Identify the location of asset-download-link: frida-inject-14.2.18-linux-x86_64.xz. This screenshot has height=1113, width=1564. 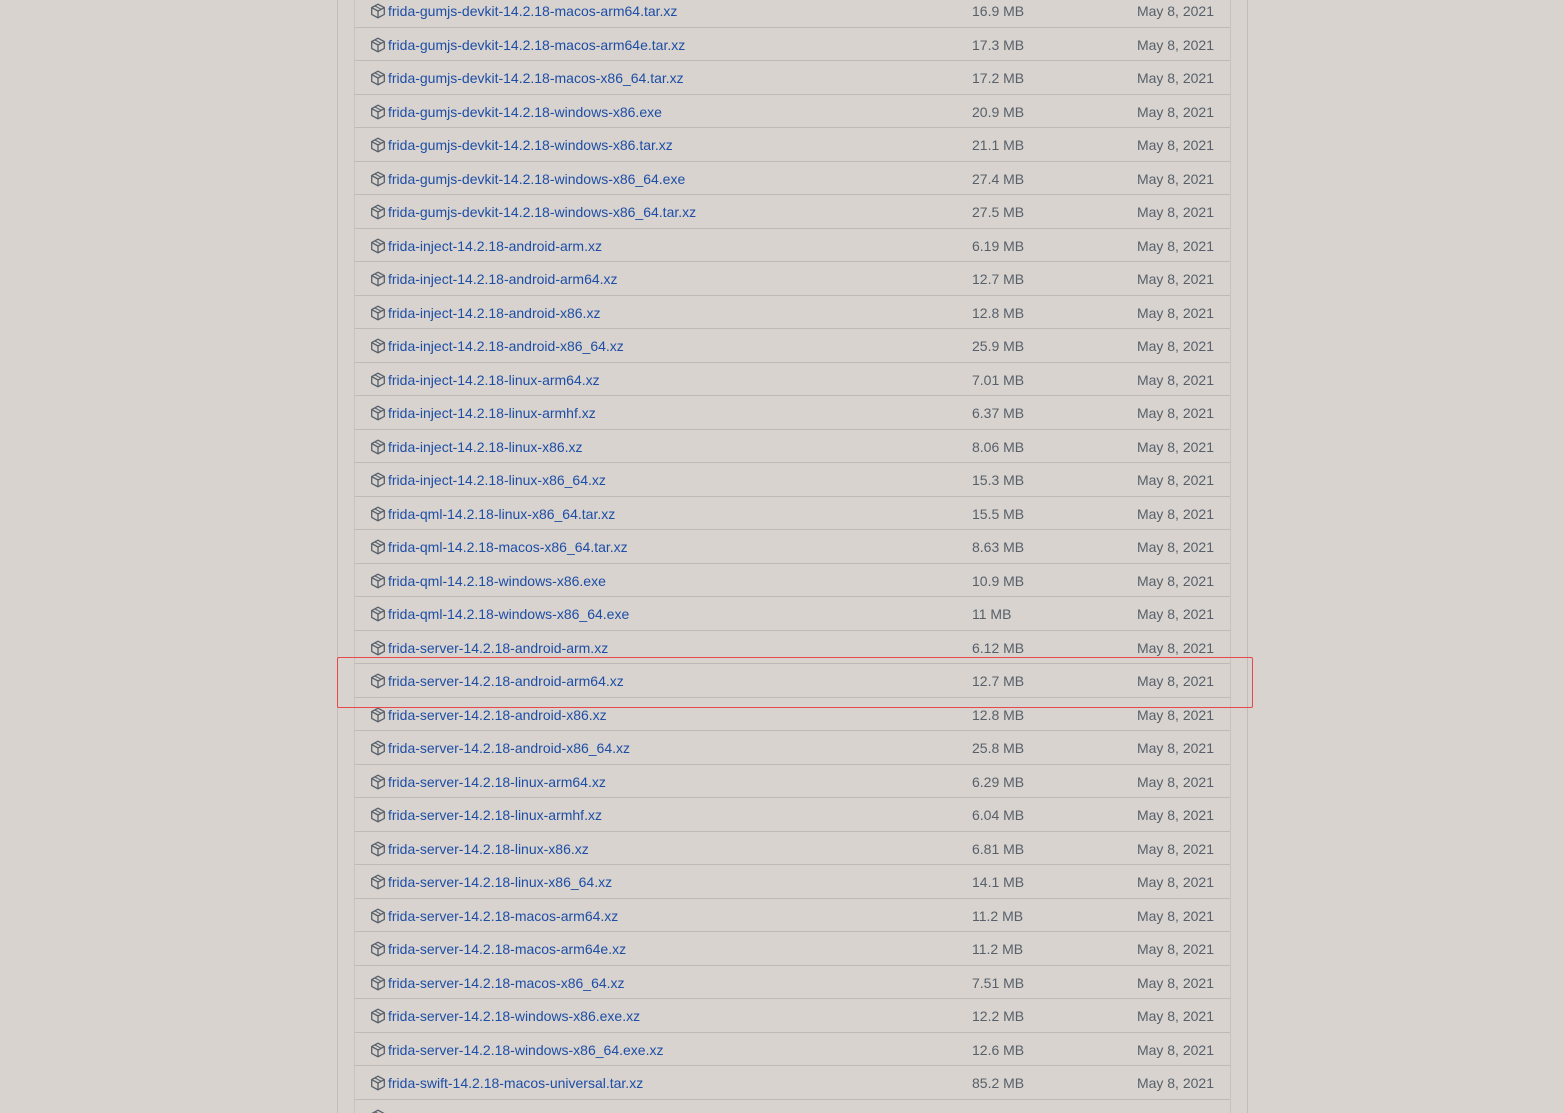
(497, 480).